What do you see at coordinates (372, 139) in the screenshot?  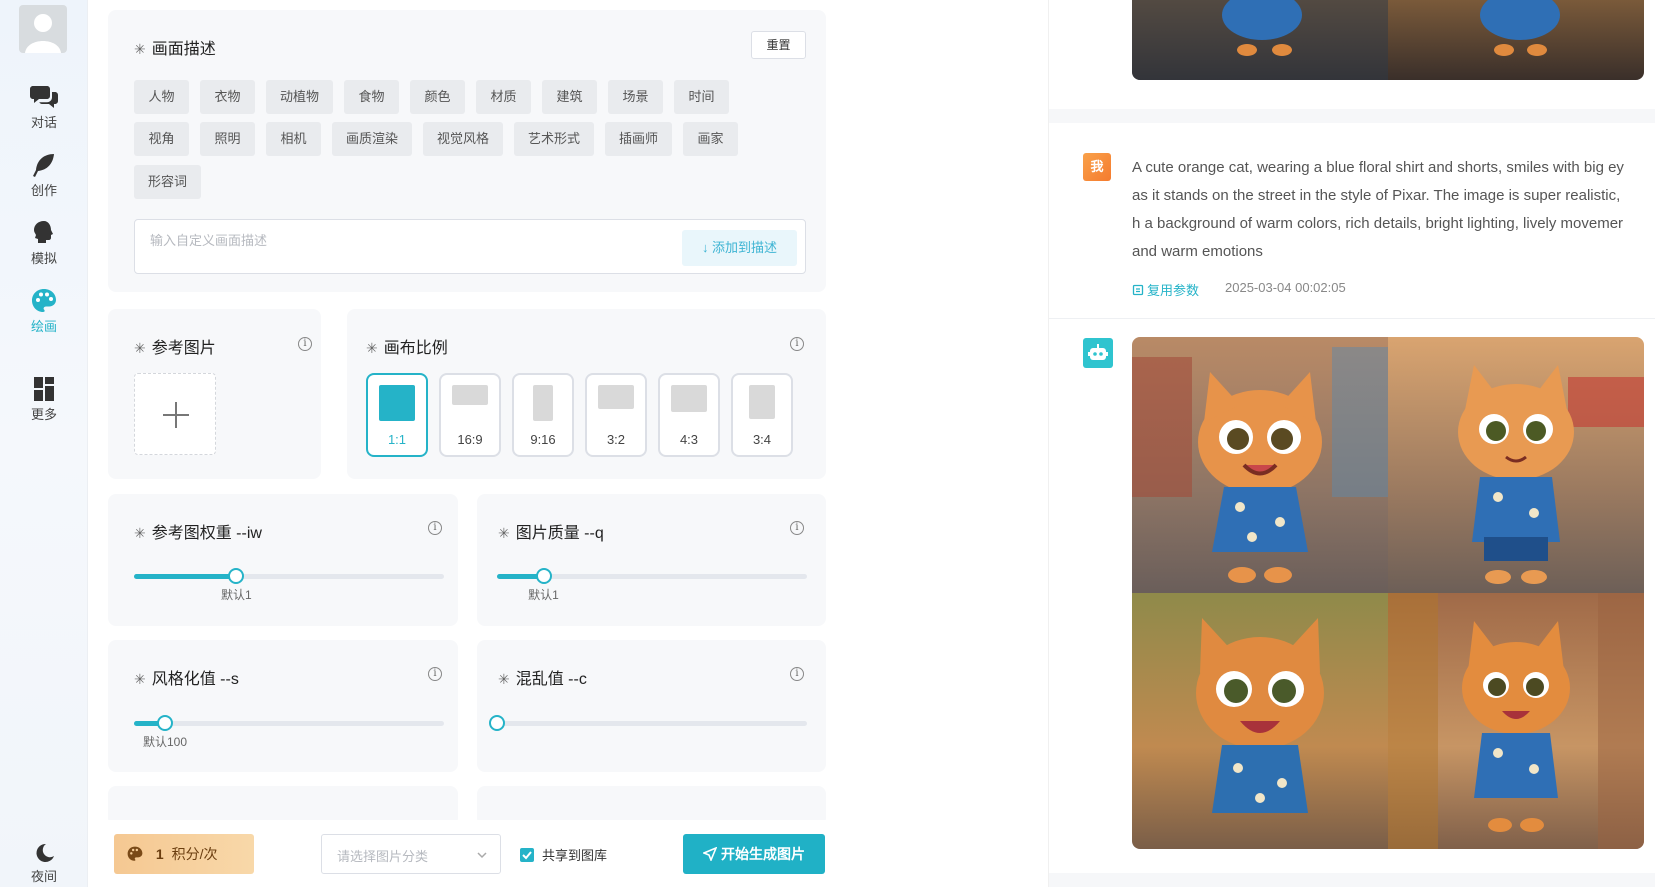 I see `tag-chip: 画质渲染` at bounding box center [372, 139].